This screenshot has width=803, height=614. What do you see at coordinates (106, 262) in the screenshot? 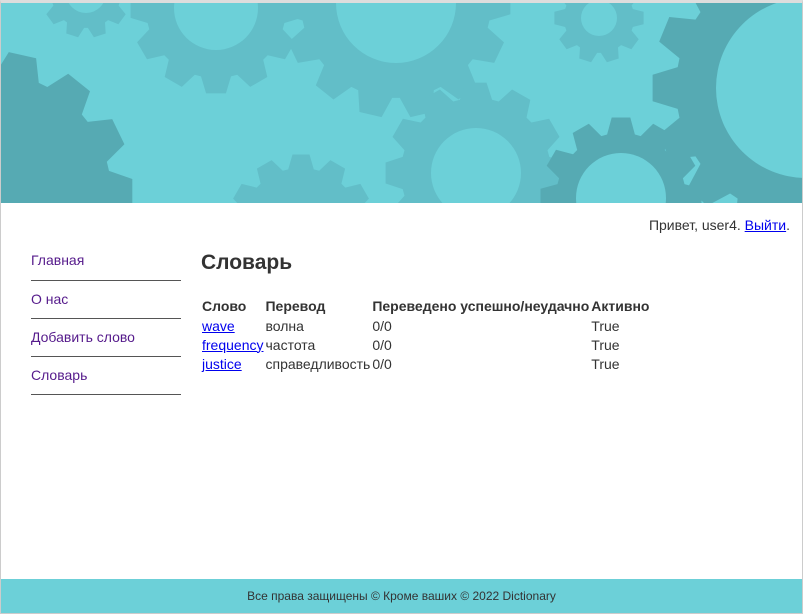
I see `sidebar-item-home: Главная` at bounding box center [106, 262].